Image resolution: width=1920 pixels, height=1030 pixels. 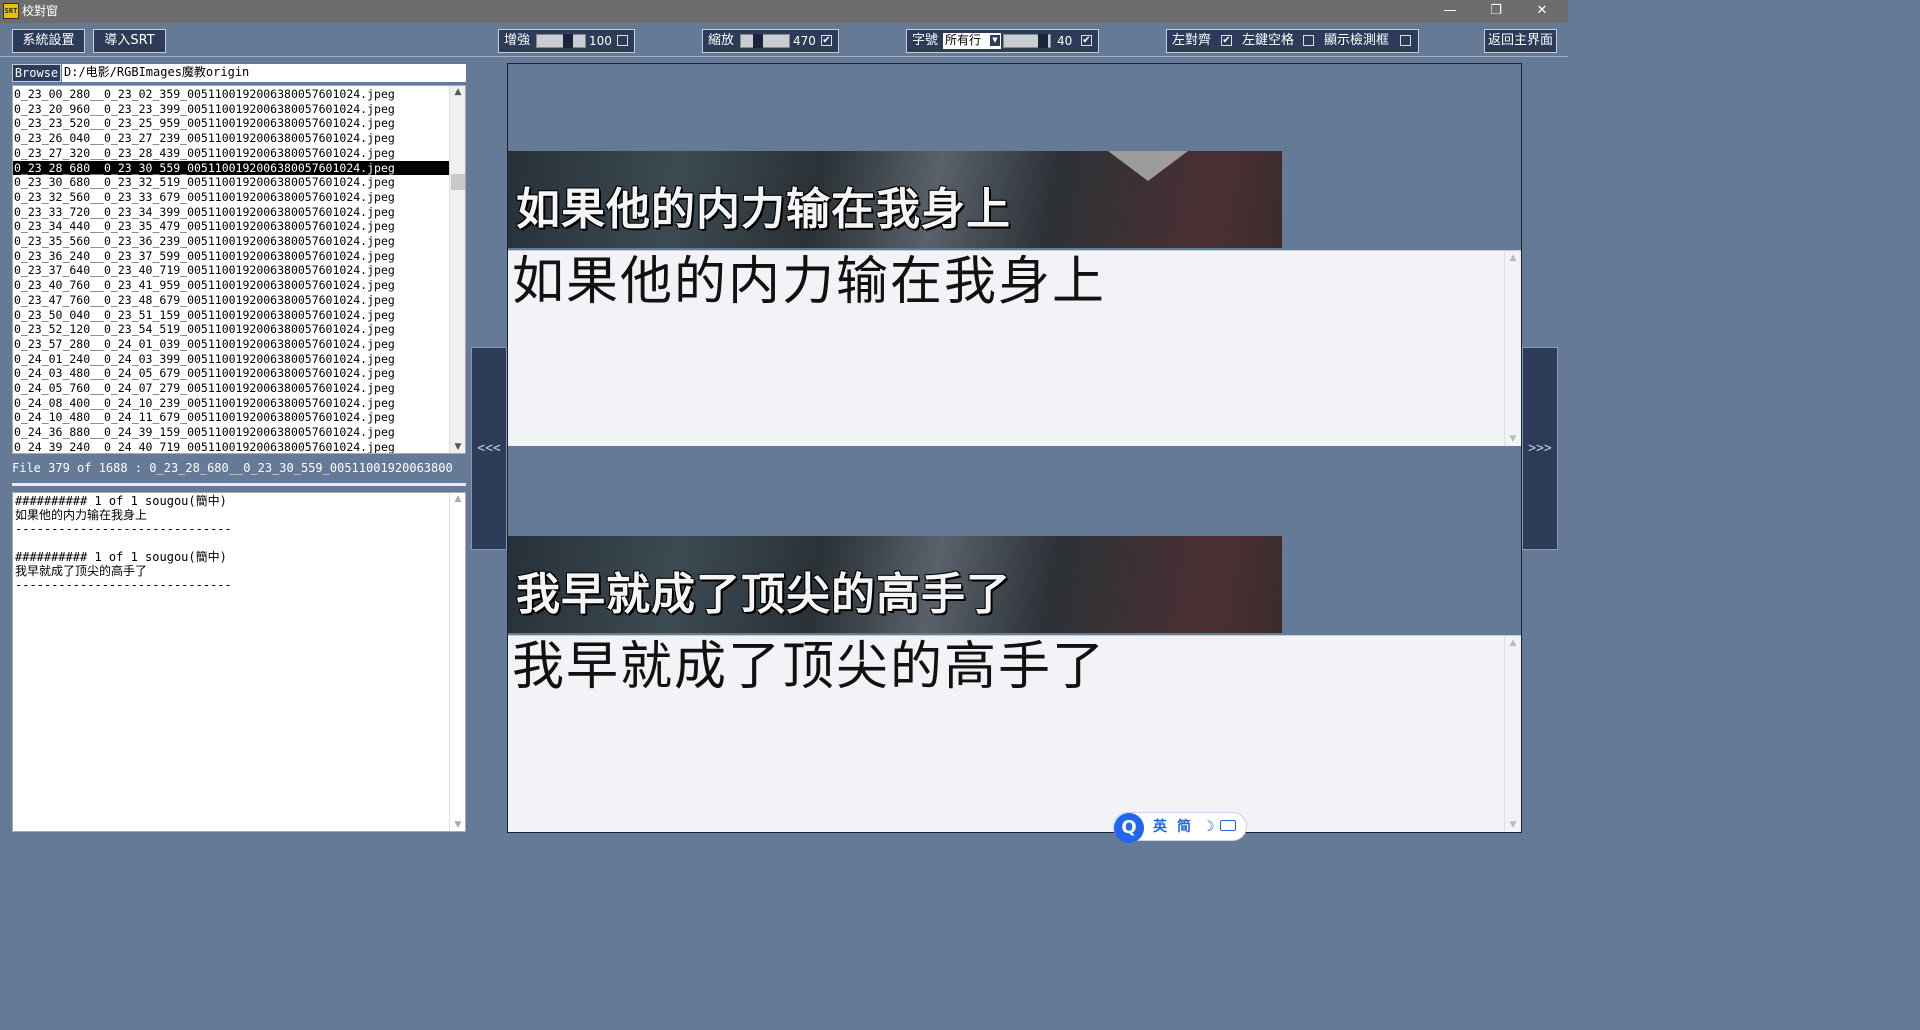 I want to click on show-detect-box-label: 顯示檢測框, so click(x=1357, y=40).